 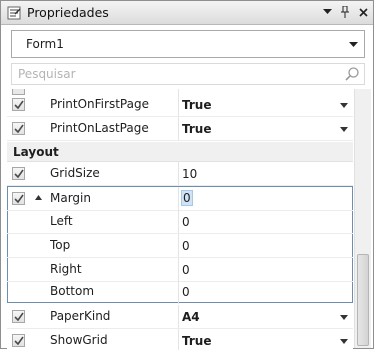 I want to click on search-box, so click(x=188, y=74).